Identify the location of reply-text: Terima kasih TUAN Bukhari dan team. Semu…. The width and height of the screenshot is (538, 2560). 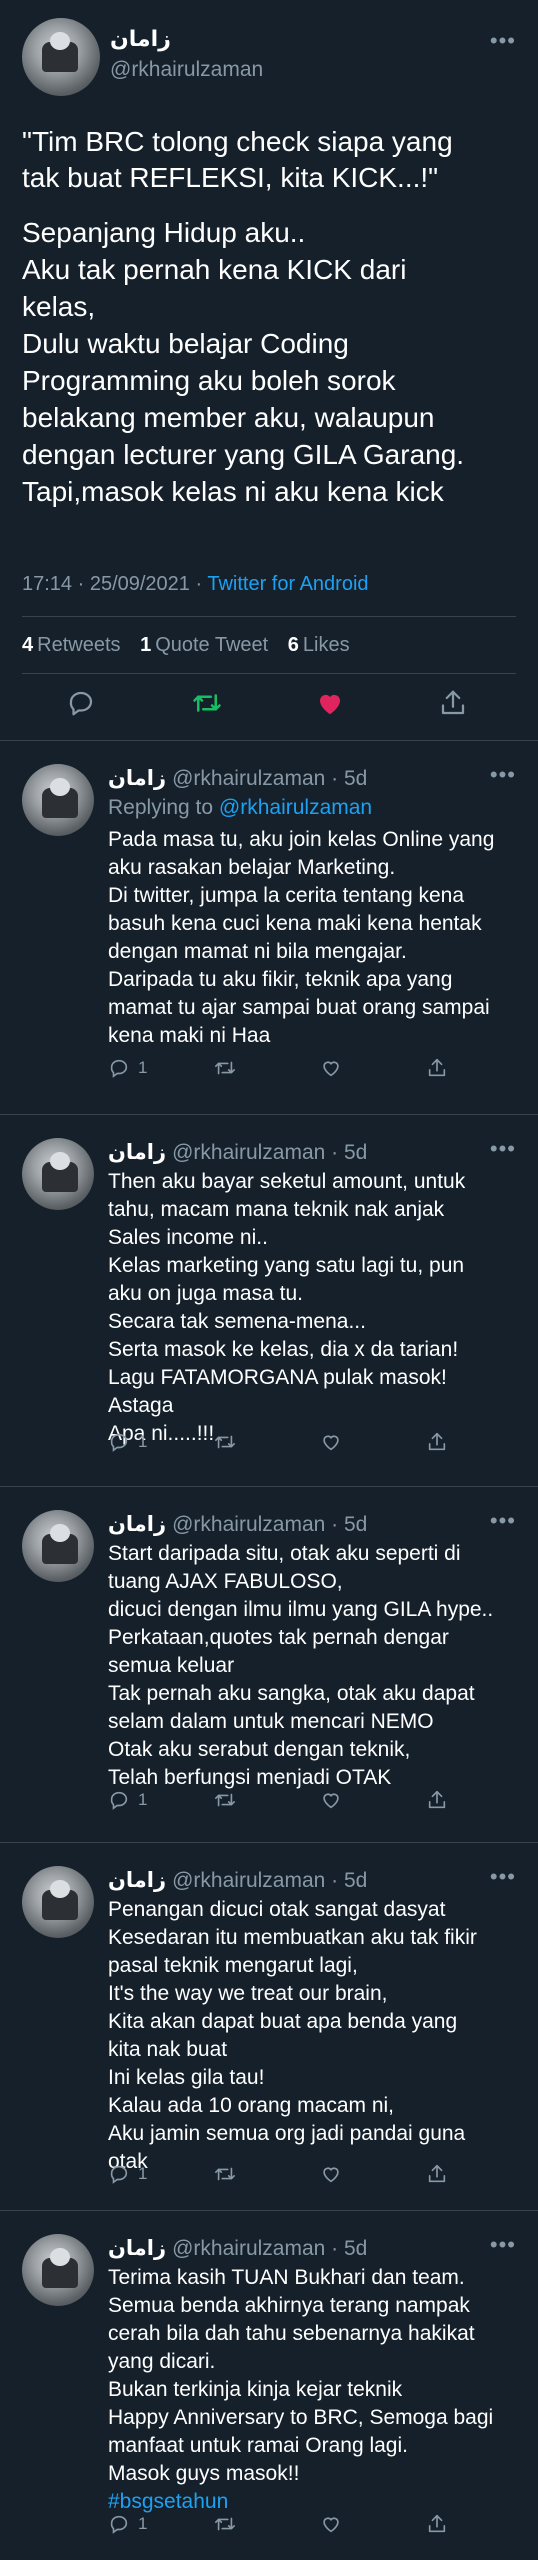
(301, 2389).